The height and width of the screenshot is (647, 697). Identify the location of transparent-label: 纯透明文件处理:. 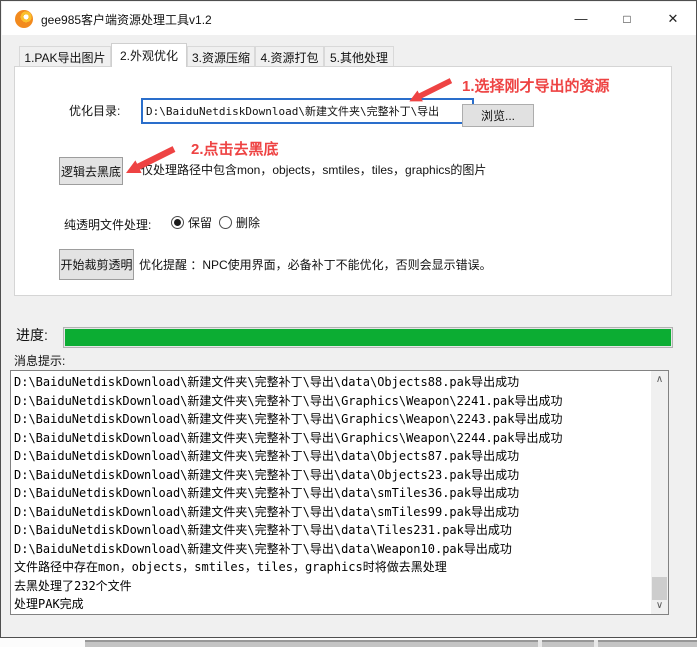
(108, 225).